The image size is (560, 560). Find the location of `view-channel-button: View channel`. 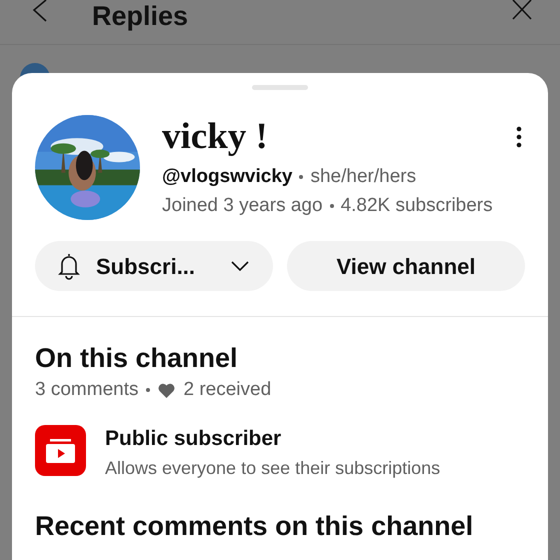

view-channel-button: View channel is located at coordinates (406, 266).